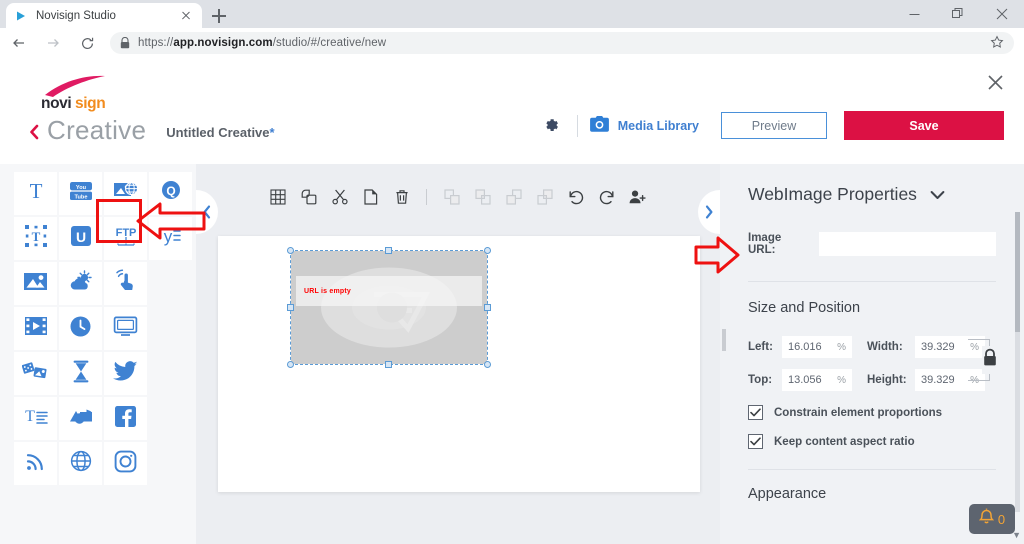 The image size is (1024, 544). What do you see at coordinates (80, 463) in the screenshot?
I see `palette-item-web-page-widget` at bounding box center [80, 463].